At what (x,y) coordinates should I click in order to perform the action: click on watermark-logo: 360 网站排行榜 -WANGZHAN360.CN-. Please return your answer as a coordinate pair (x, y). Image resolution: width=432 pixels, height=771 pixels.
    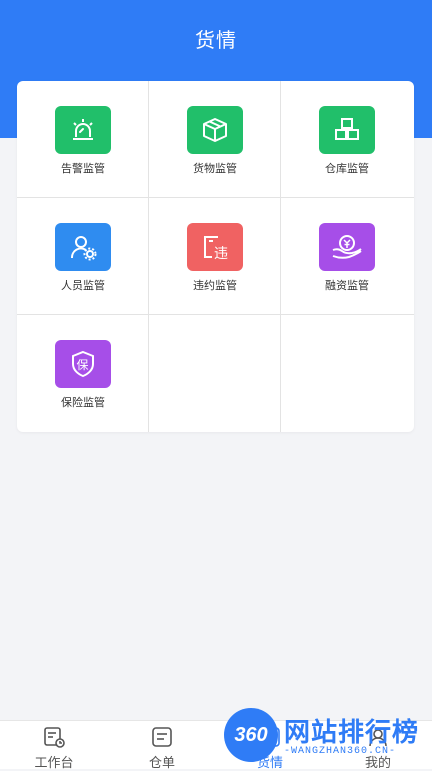
    Looking at the image, I should click on (327, 735).